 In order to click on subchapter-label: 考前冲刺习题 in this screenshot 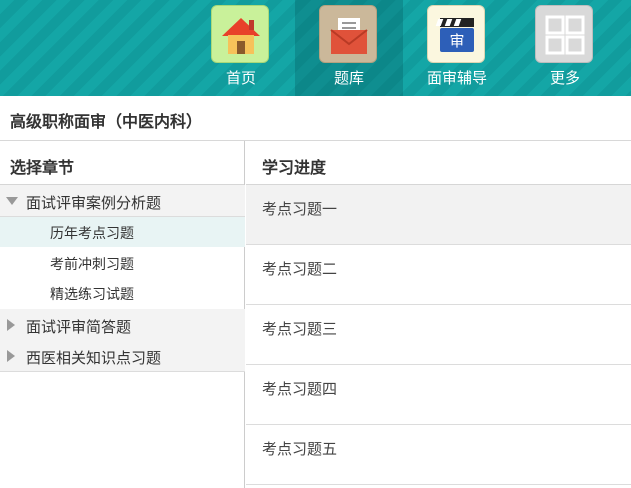, I will do `click(92, 265)`.